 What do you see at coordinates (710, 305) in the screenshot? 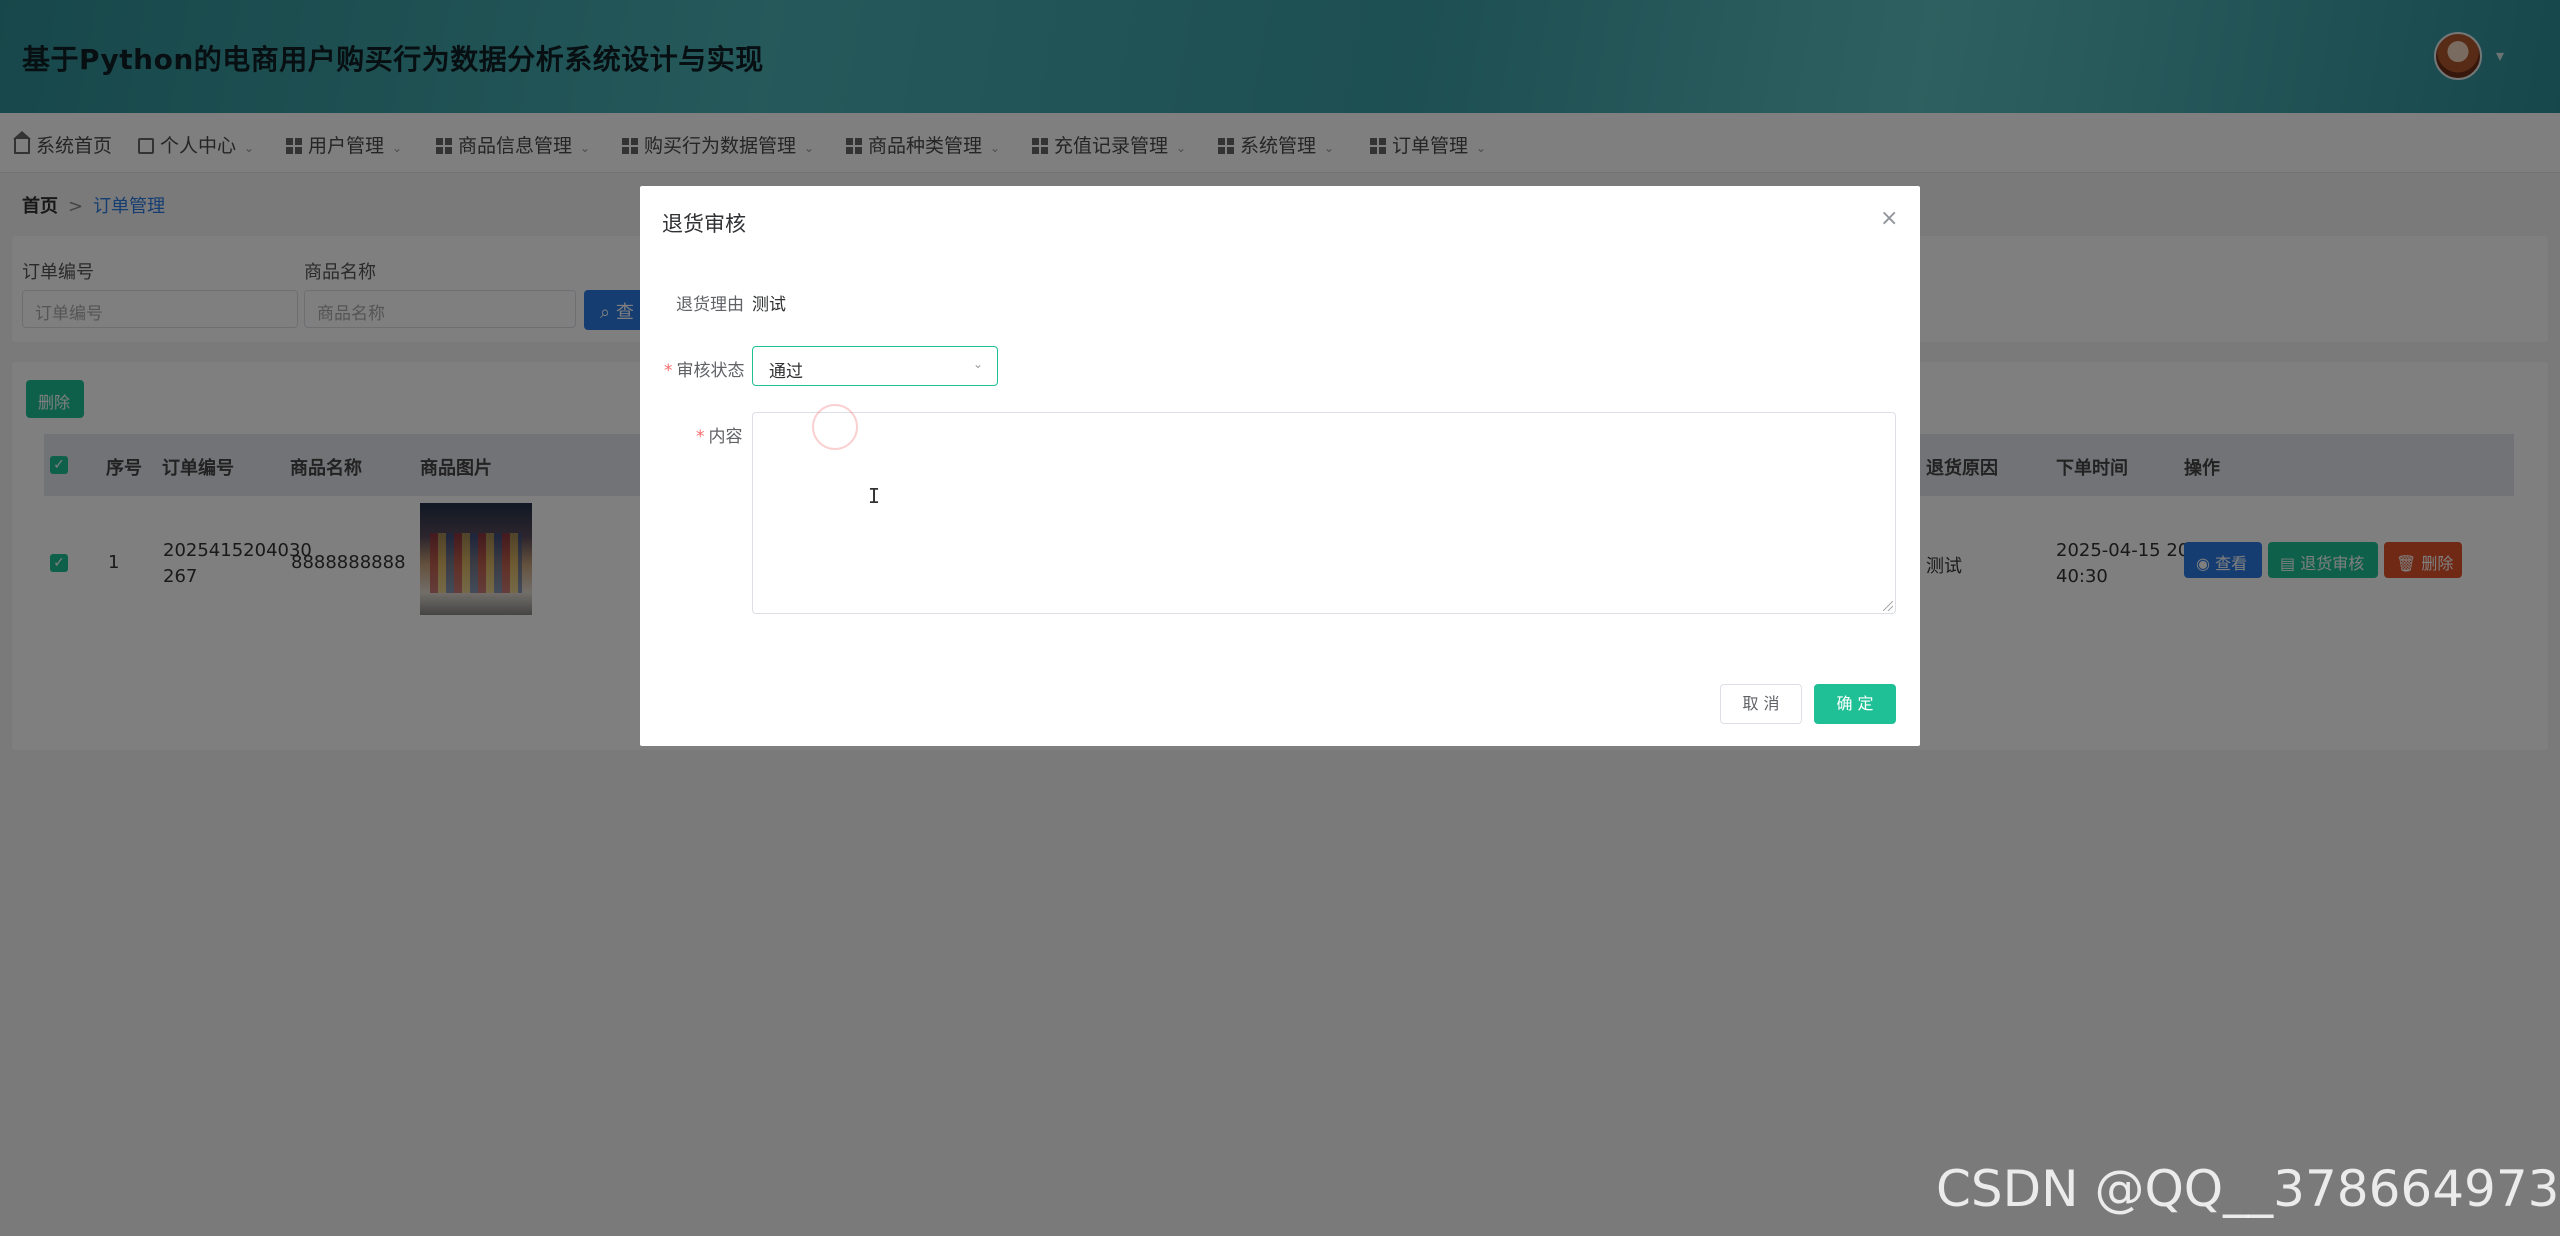
I see `reason-label: 退货理由` at bounding box center [710, 305].